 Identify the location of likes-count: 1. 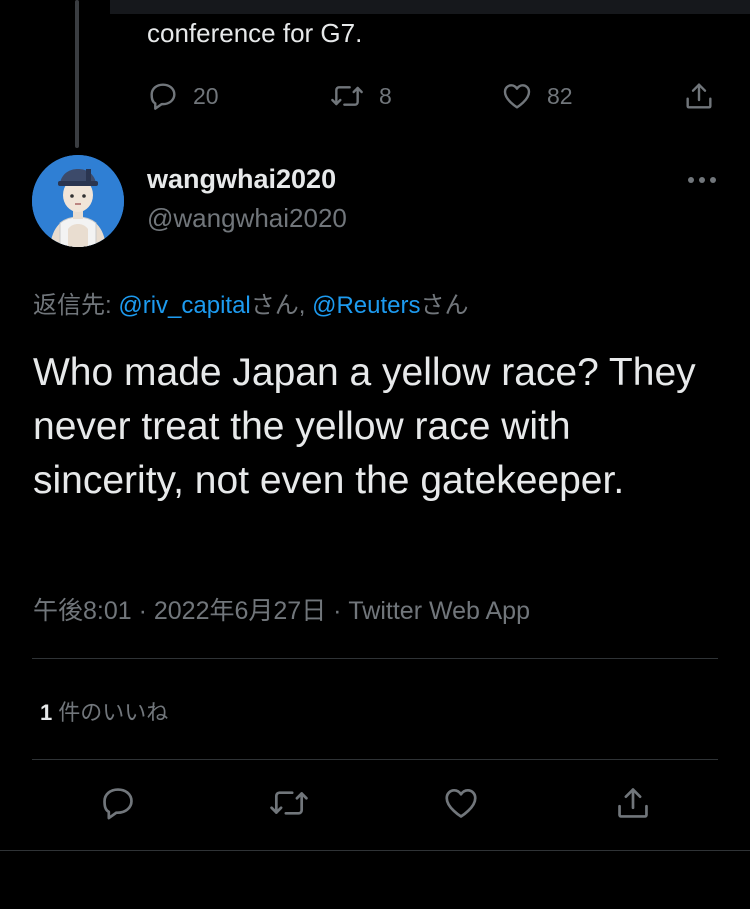
(46, 712).